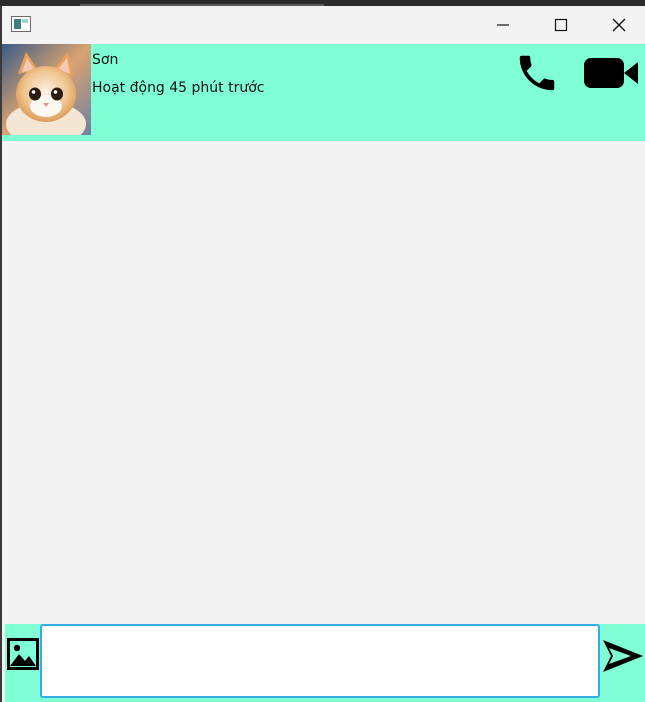 The image size is (645, 702). I want to click on image-icon, so click(23, 654).